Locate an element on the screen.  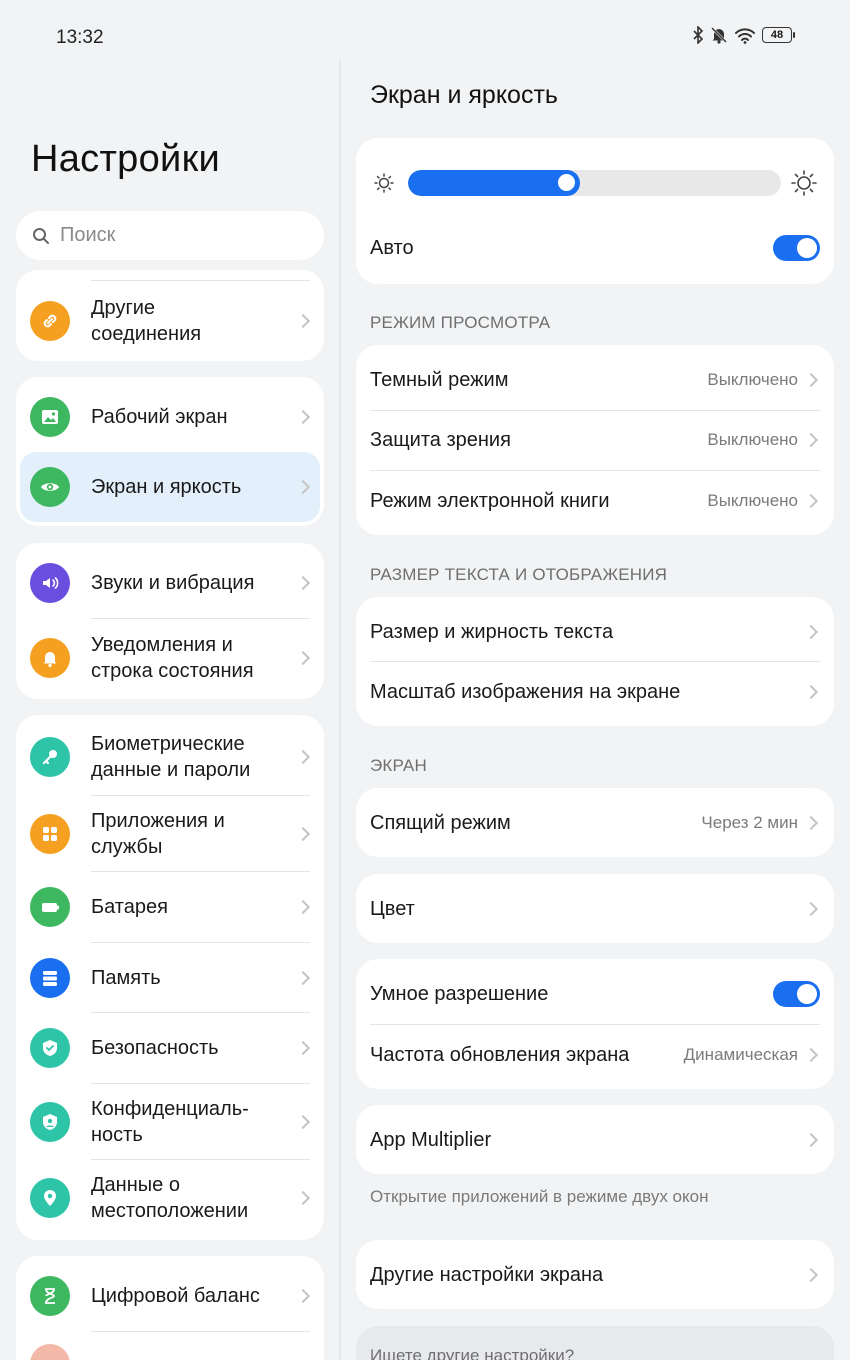
battery-indicator: 48 is located at coordinates (778, 35).